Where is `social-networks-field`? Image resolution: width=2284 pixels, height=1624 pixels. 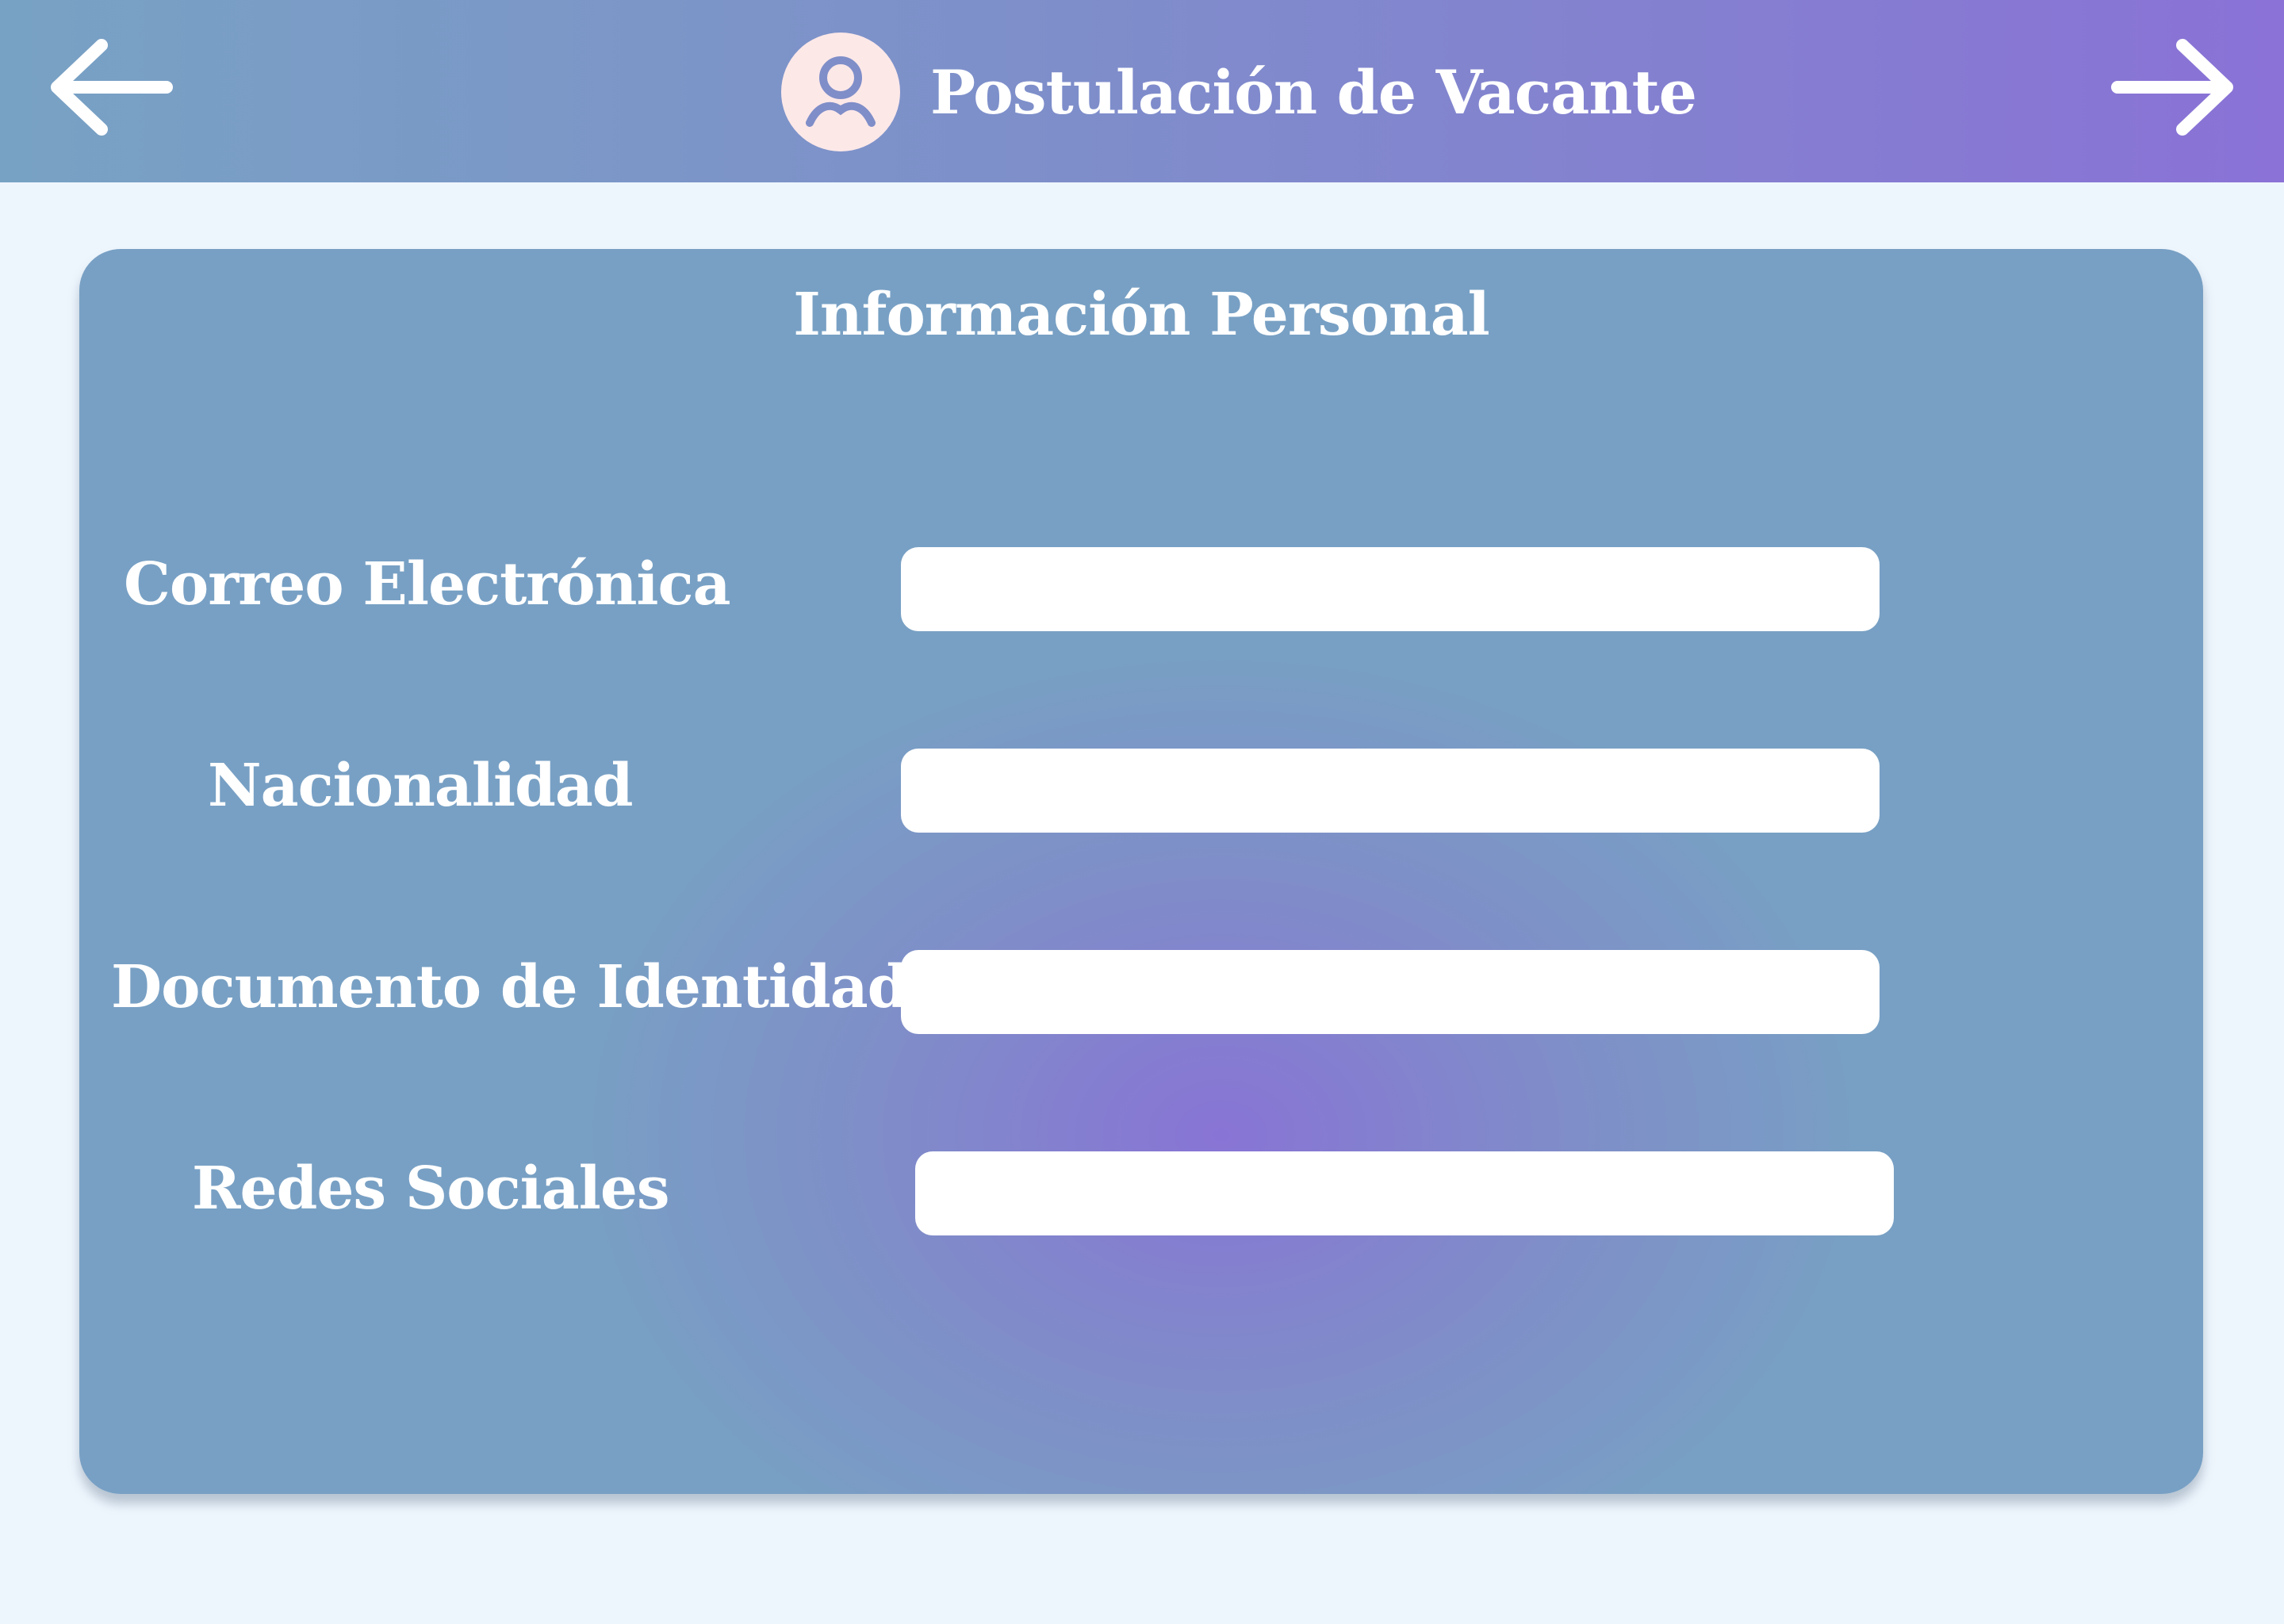 social-networks-field is located at coordinates (1404, 1193).